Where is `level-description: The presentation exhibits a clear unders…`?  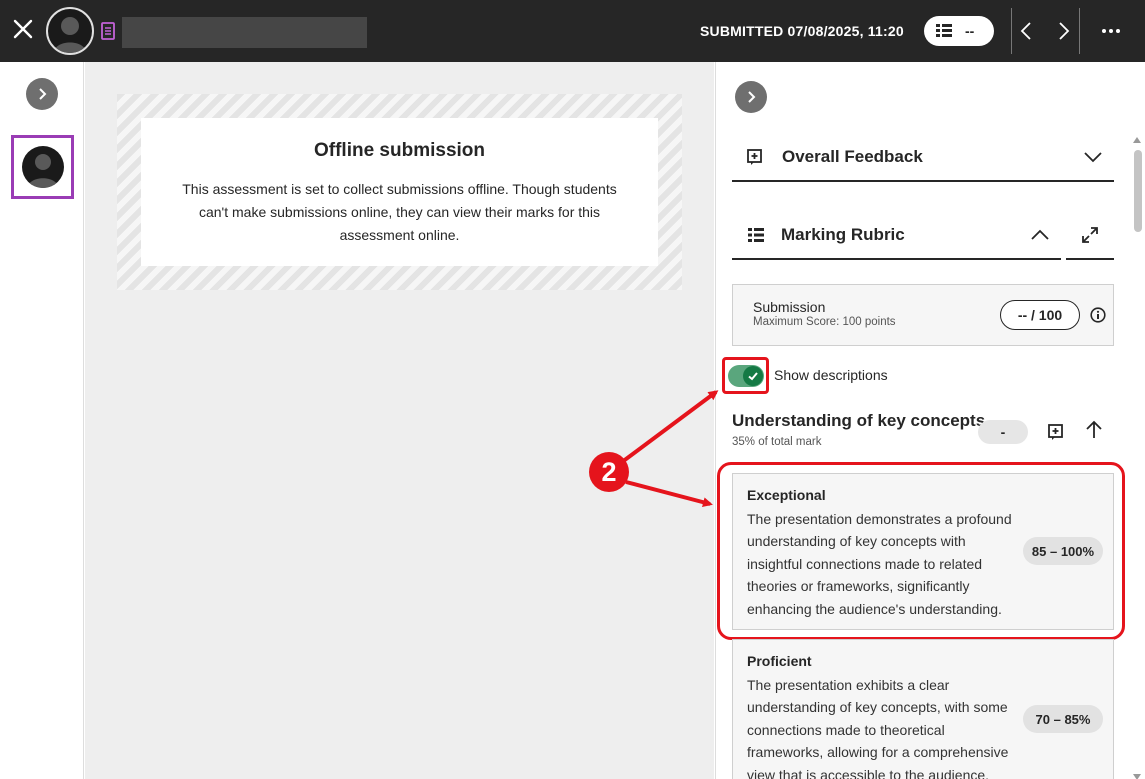 level-description: The presentation exhibits a clear unders… is located at coordinates (878, 728).